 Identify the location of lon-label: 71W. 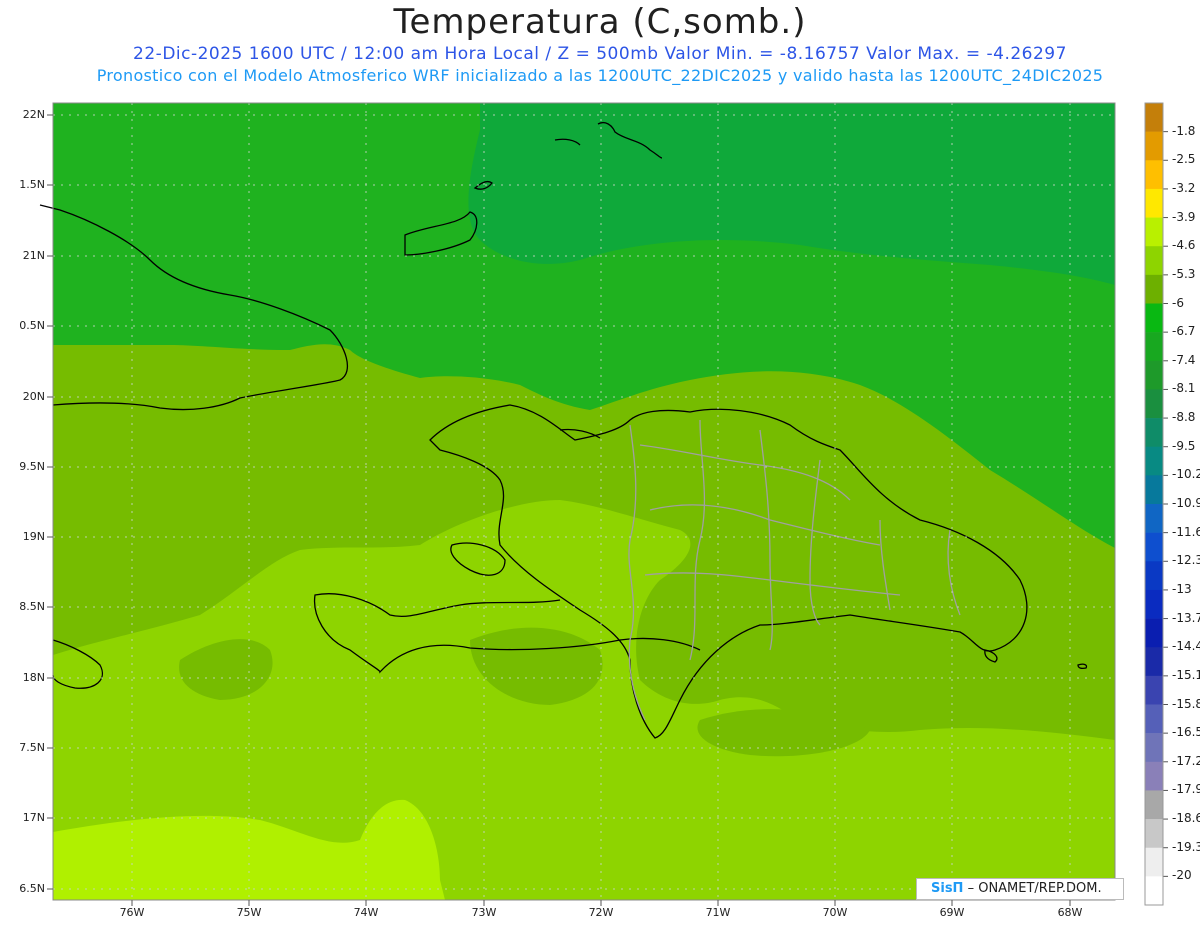
(718, 912).